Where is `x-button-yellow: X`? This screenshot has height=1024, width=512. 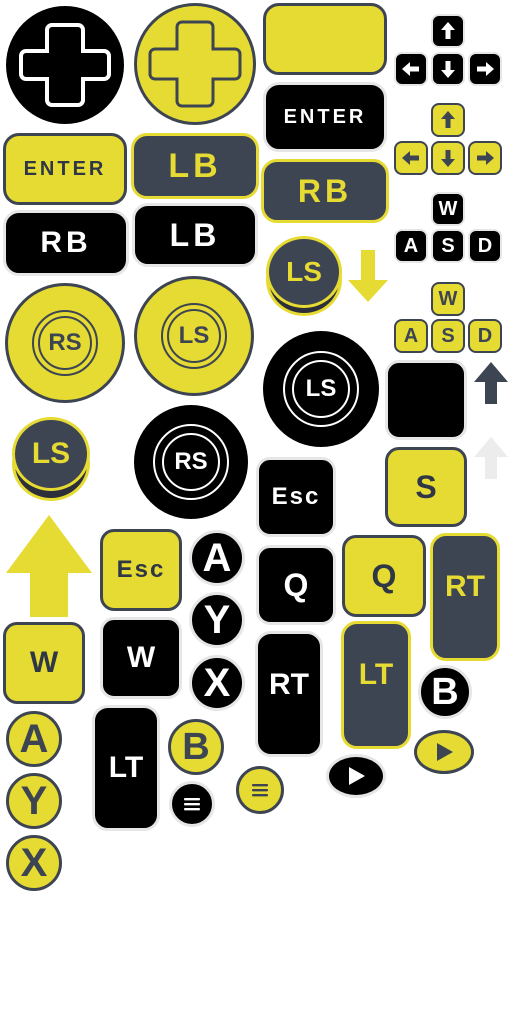
x-button-yellow: X is located at coordinates (34, 863).